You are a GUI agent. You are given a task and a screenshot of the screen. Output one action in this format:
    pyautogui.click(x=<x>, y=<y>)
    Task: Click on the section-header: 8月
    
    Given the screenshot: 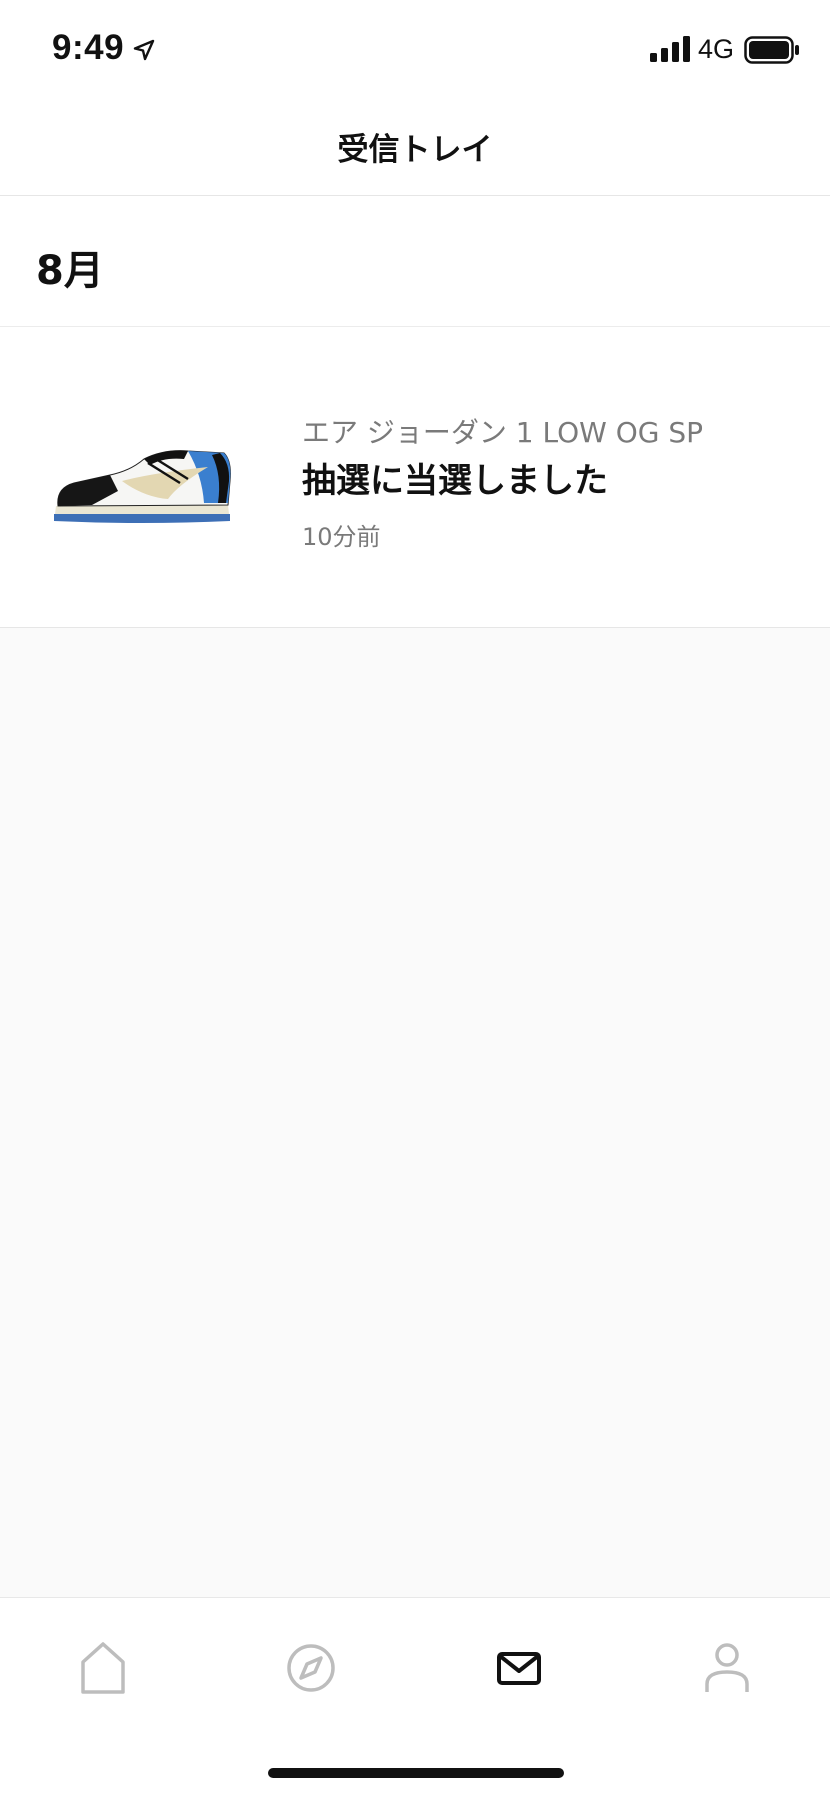 What is the action you would take?
    pyautogui.click(x=415, y=261)
    